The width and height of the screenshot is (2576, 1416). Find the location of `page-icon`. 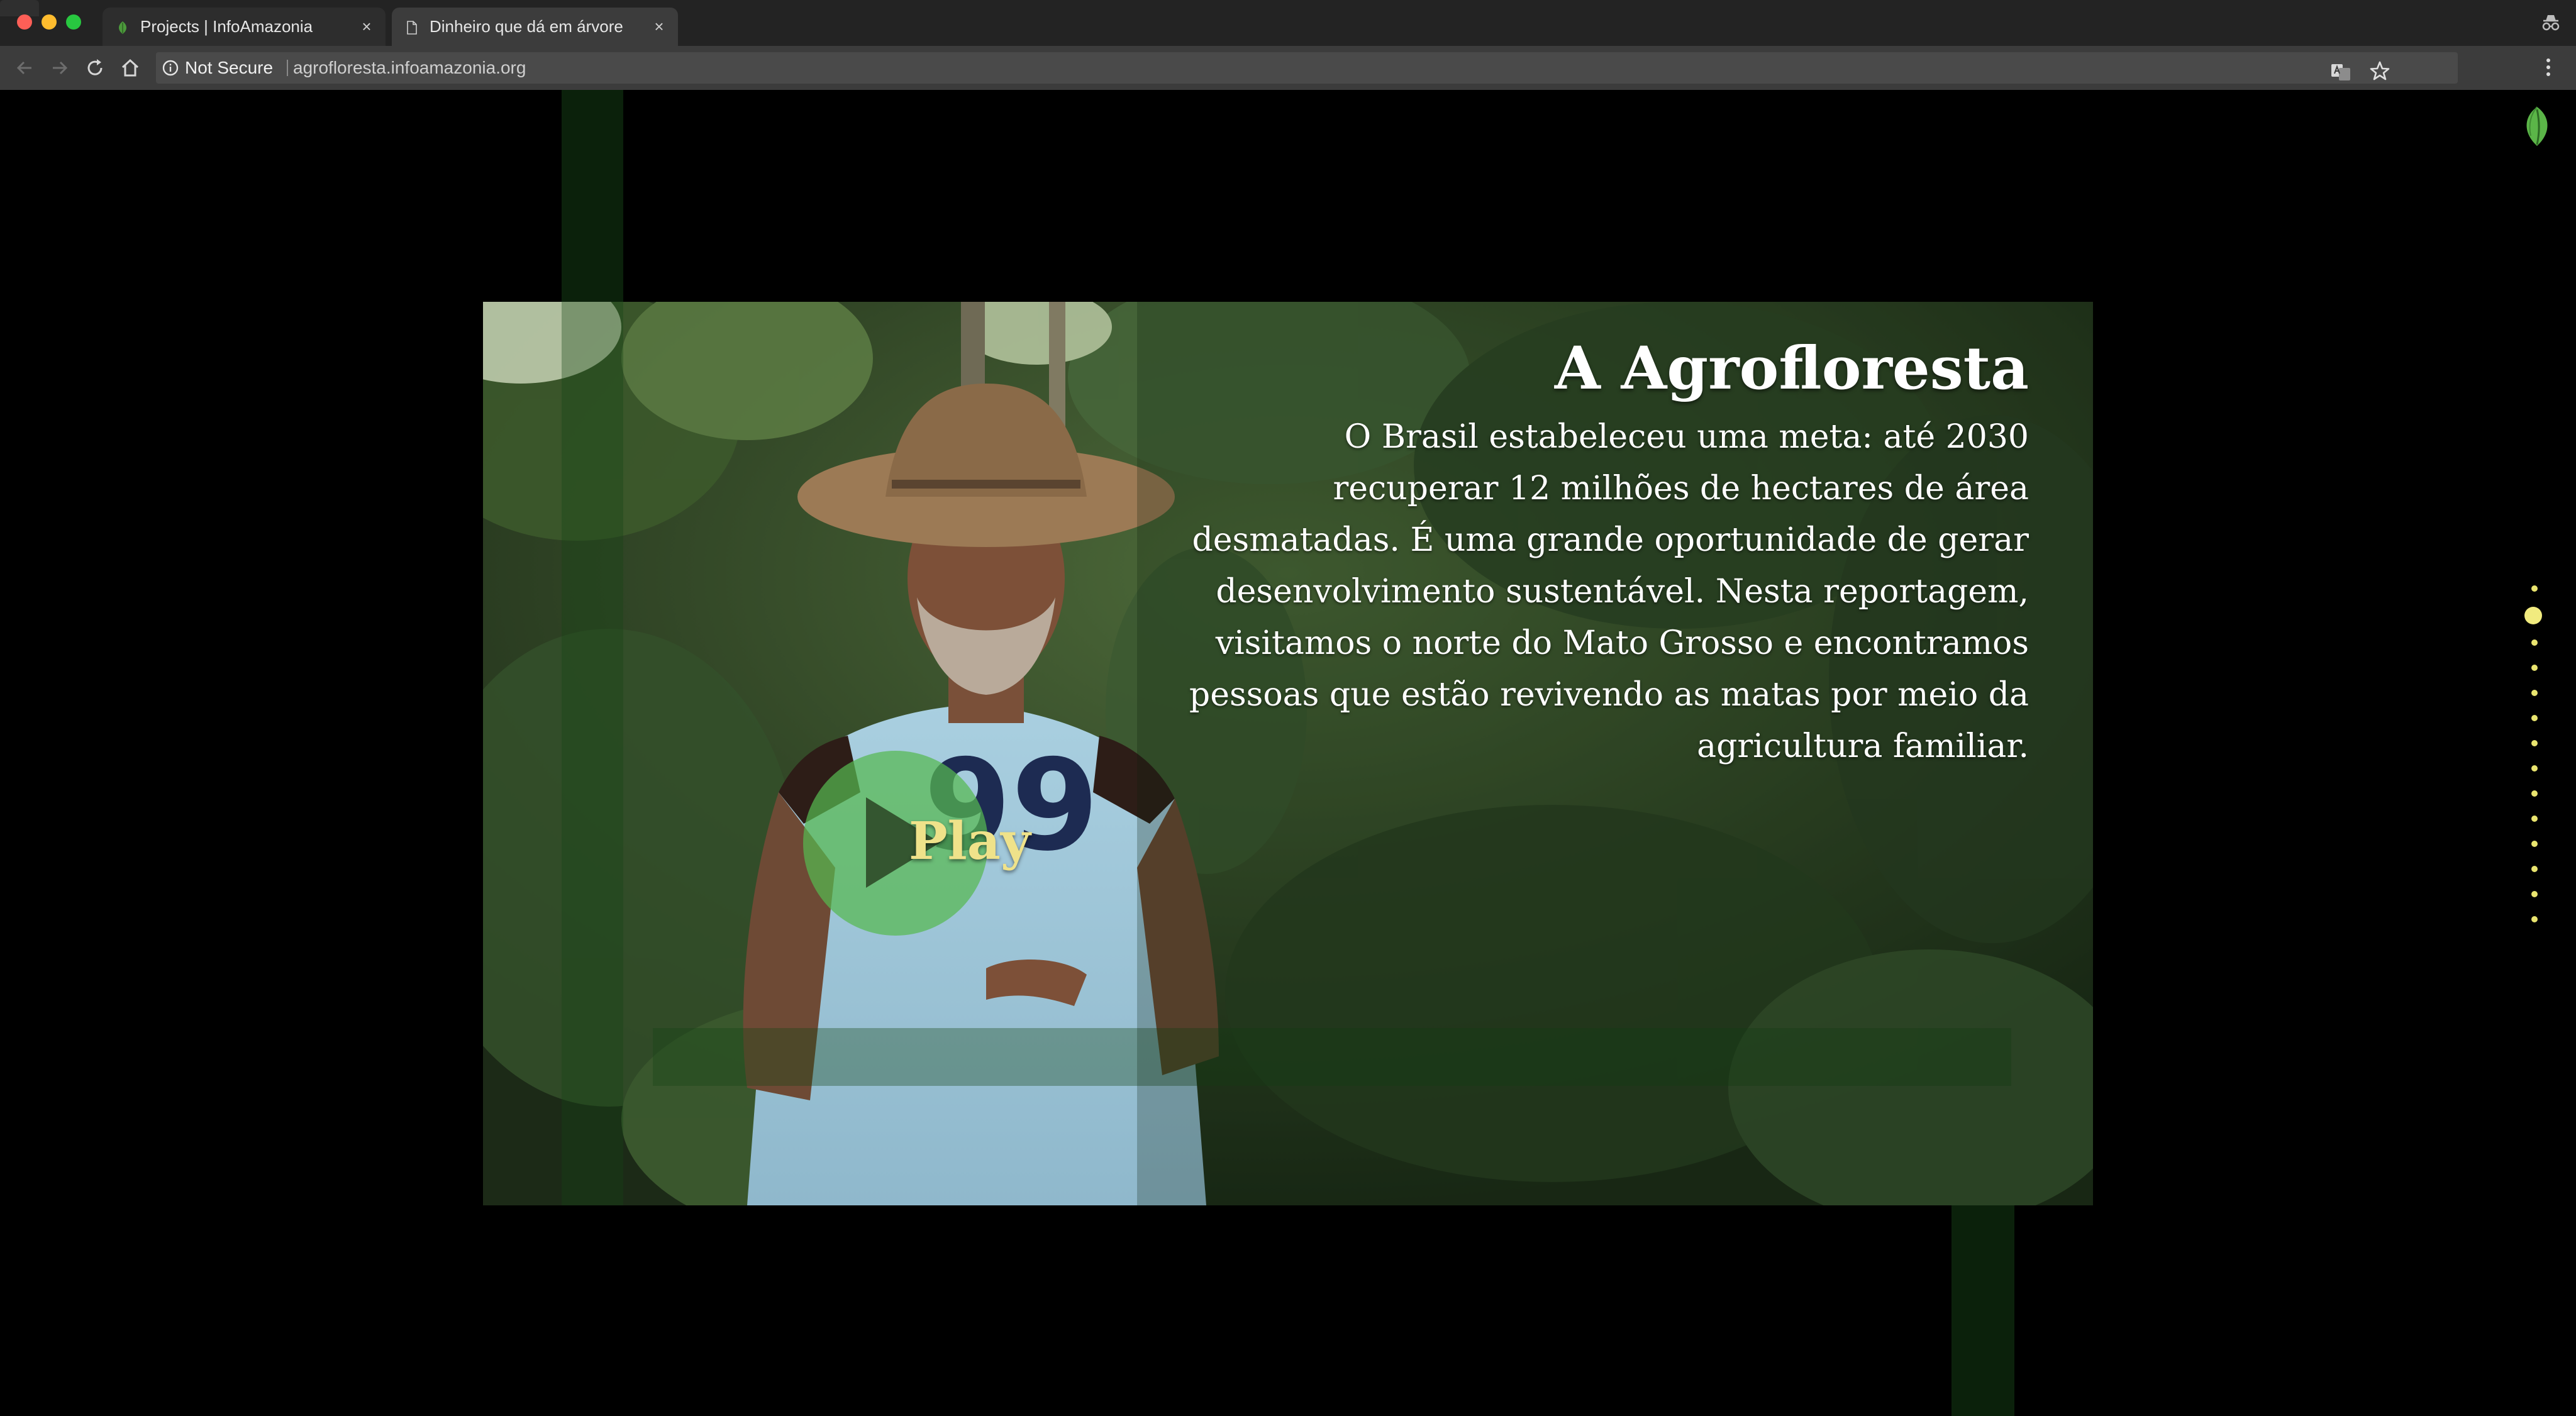

page-icon is located at coordinates (412, 28).